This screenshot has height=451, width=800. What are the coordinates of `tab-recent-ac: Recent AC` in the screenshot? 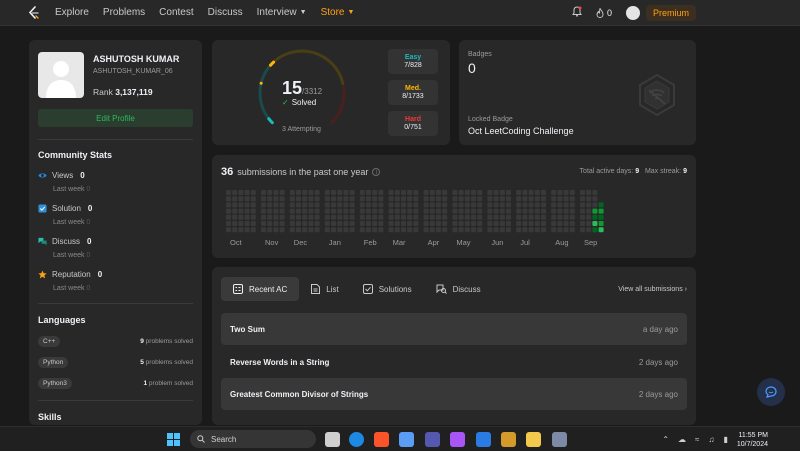 It's located at (260, 289).